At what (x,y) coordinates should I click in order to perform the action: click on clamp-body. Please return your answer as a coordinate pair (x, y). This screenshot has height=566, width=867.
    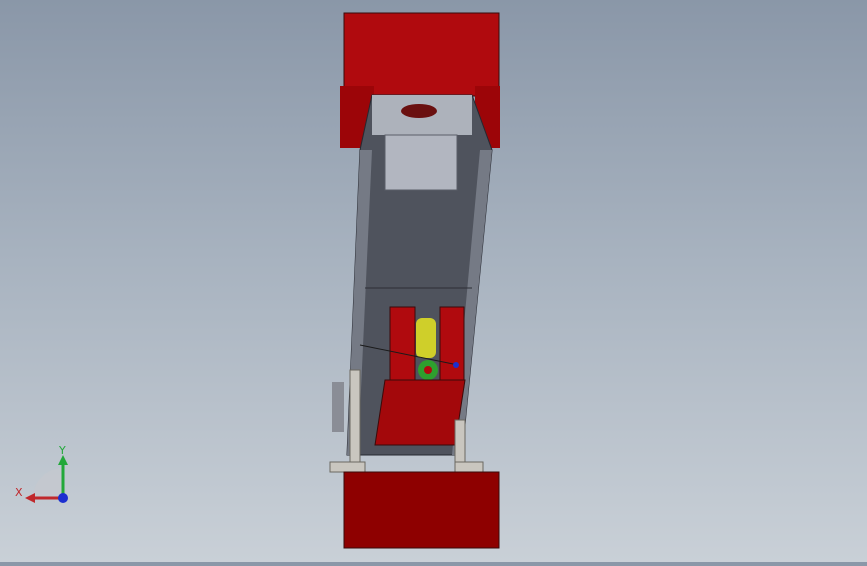
    Looking at the image, I should click on (420, 412).